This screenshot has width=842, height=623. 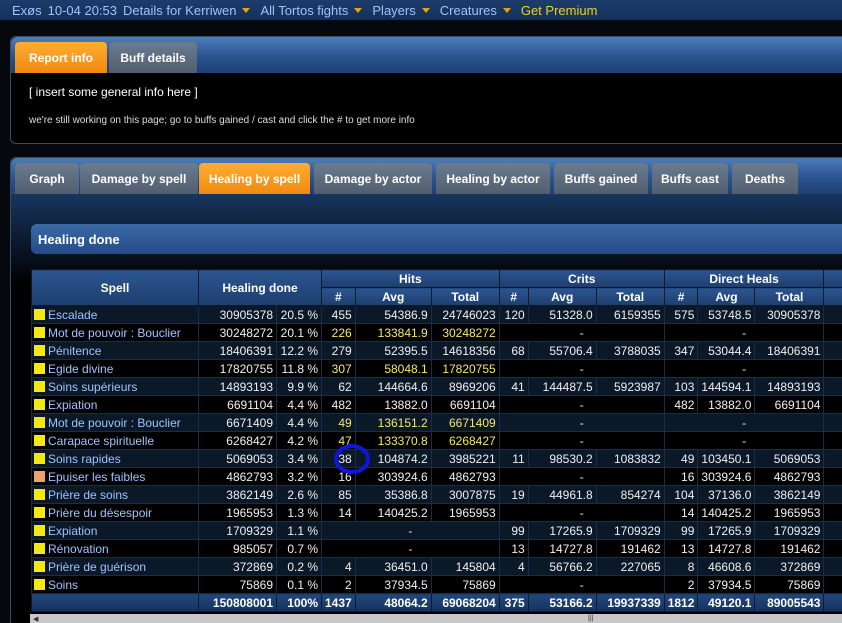 I want to click on healing-percent: 3.2 %, so click(x=299, y=476).